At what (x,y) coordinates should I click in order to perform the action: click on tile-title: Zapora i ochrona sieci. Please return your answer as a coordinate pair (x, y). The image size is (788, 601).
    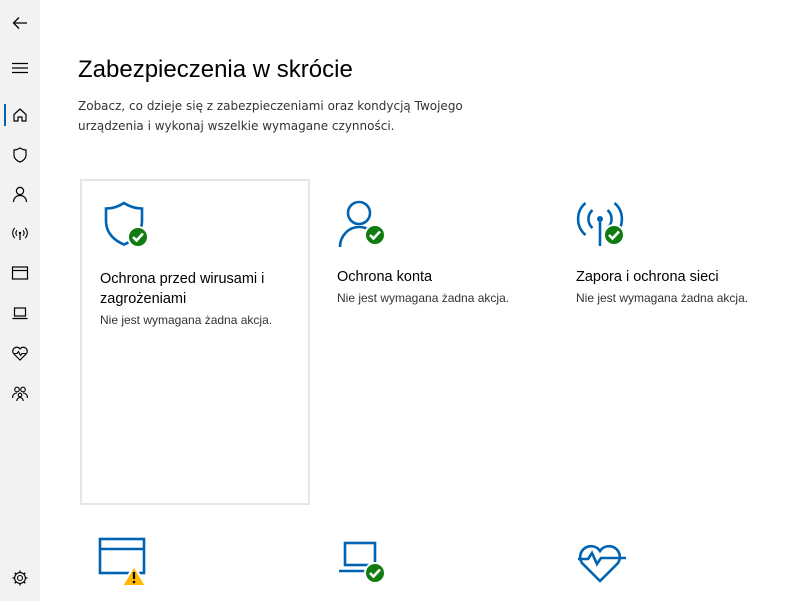
    Looking at the image, I should click on (647, 277).